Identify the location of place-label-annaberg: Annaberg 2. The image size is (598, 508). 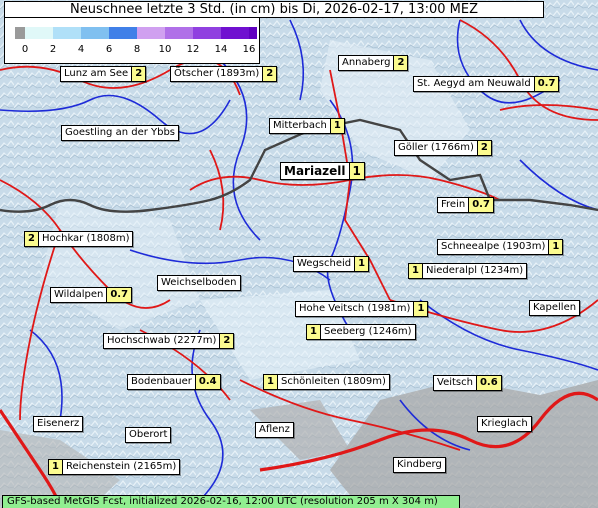
(373, 63).